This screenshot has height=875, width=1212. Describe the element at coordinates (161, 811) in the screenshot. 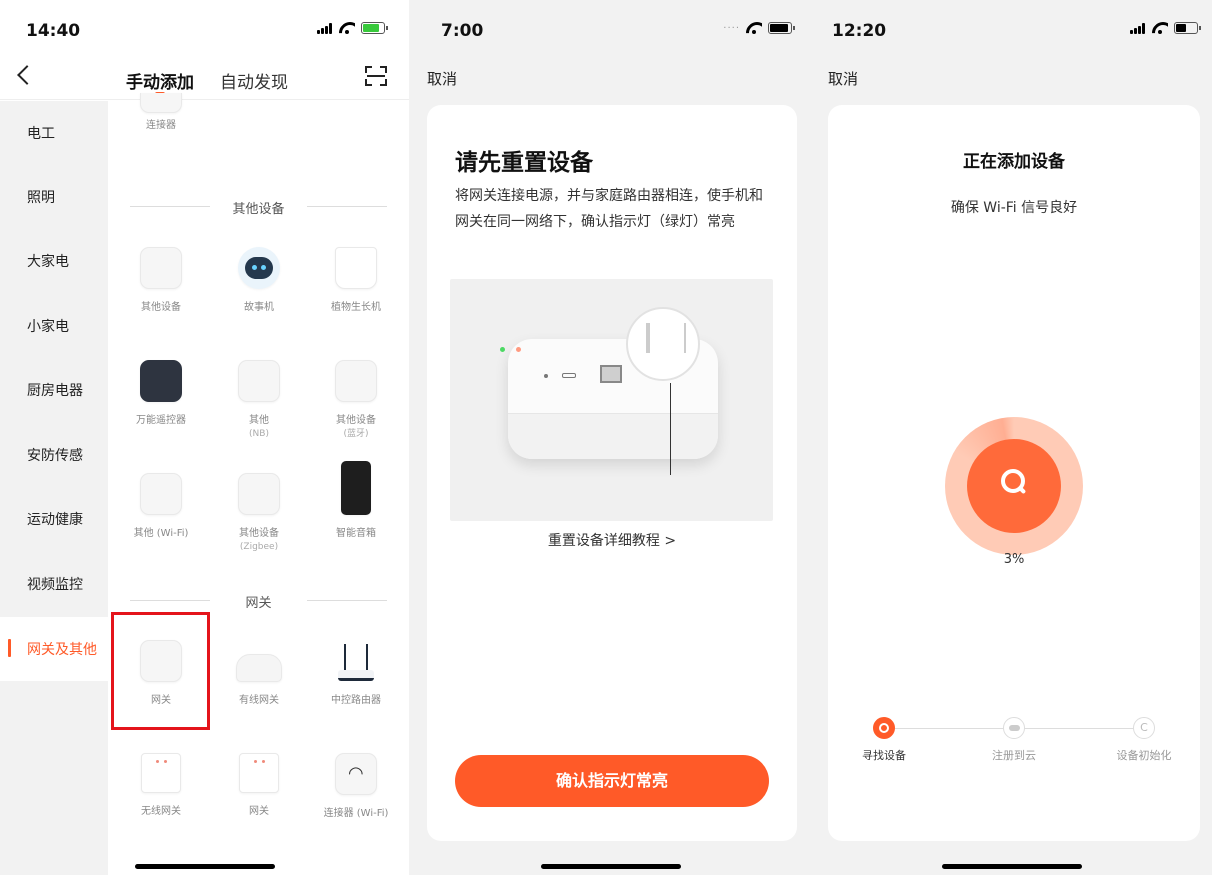

I see `device-label: 无线网关` at that location.